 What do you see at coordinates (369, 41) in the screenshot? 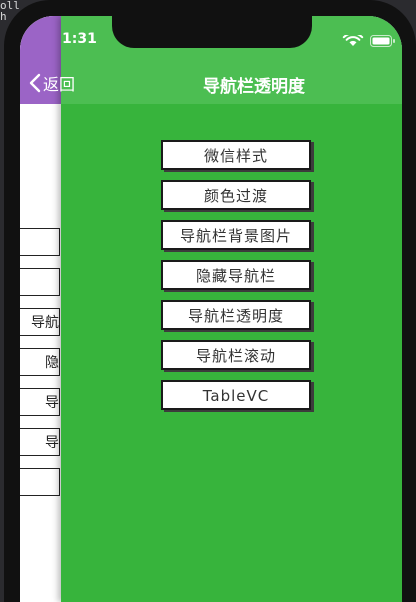
I see `status-icons` at bounding box center [369, 41].